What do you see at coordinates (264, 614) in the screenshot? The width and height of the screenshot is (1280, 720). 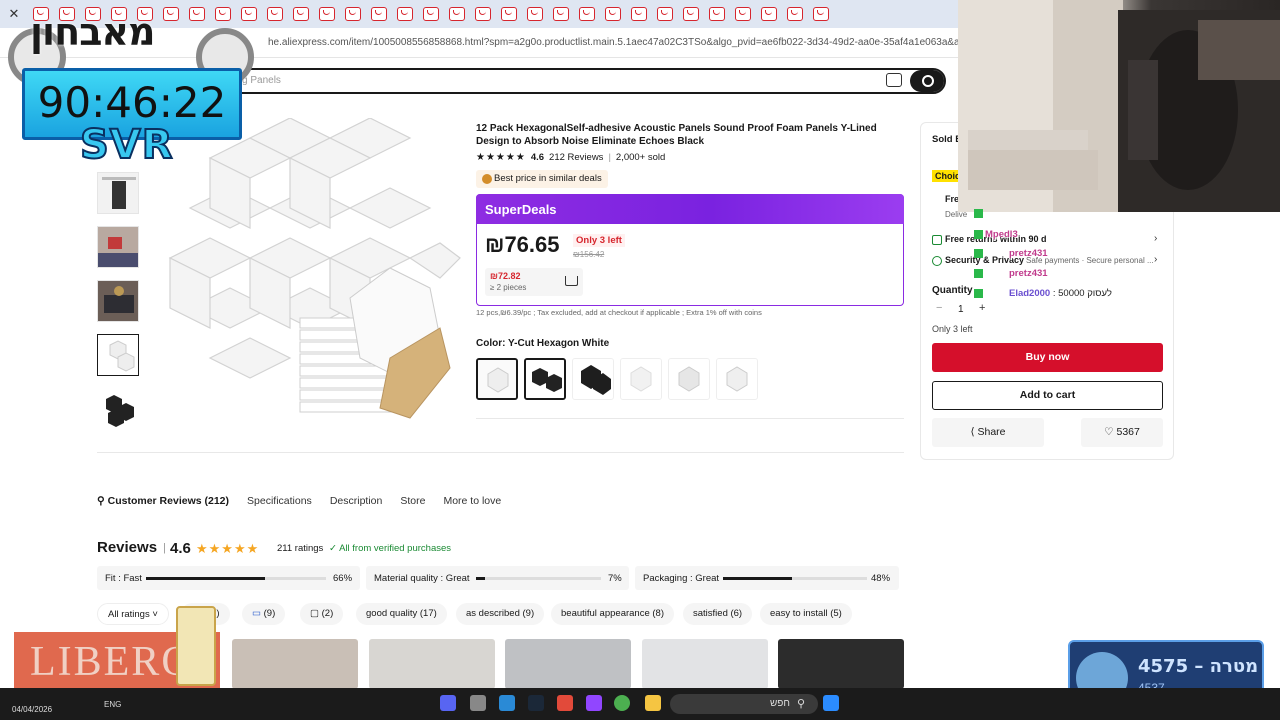 I see `filter-local: ▭ (9)` at bounding box center [264, 614].